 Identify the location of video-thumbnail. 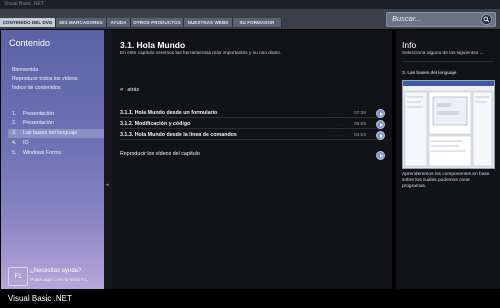
(448, 124).